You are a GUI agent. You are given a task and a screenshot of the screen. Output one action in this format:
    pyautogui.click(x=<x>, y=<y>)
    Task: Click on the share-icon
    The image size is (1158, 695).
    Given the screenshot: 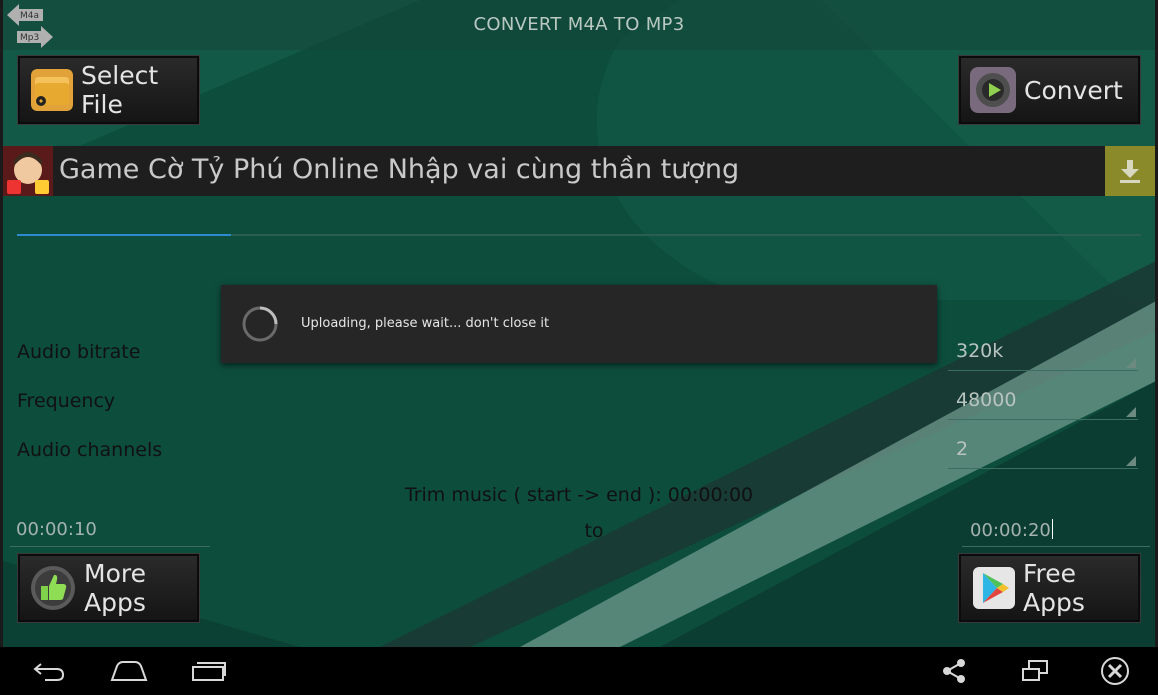 What is the action you would take?
    pyautogui.click(x=954, y=671)
    